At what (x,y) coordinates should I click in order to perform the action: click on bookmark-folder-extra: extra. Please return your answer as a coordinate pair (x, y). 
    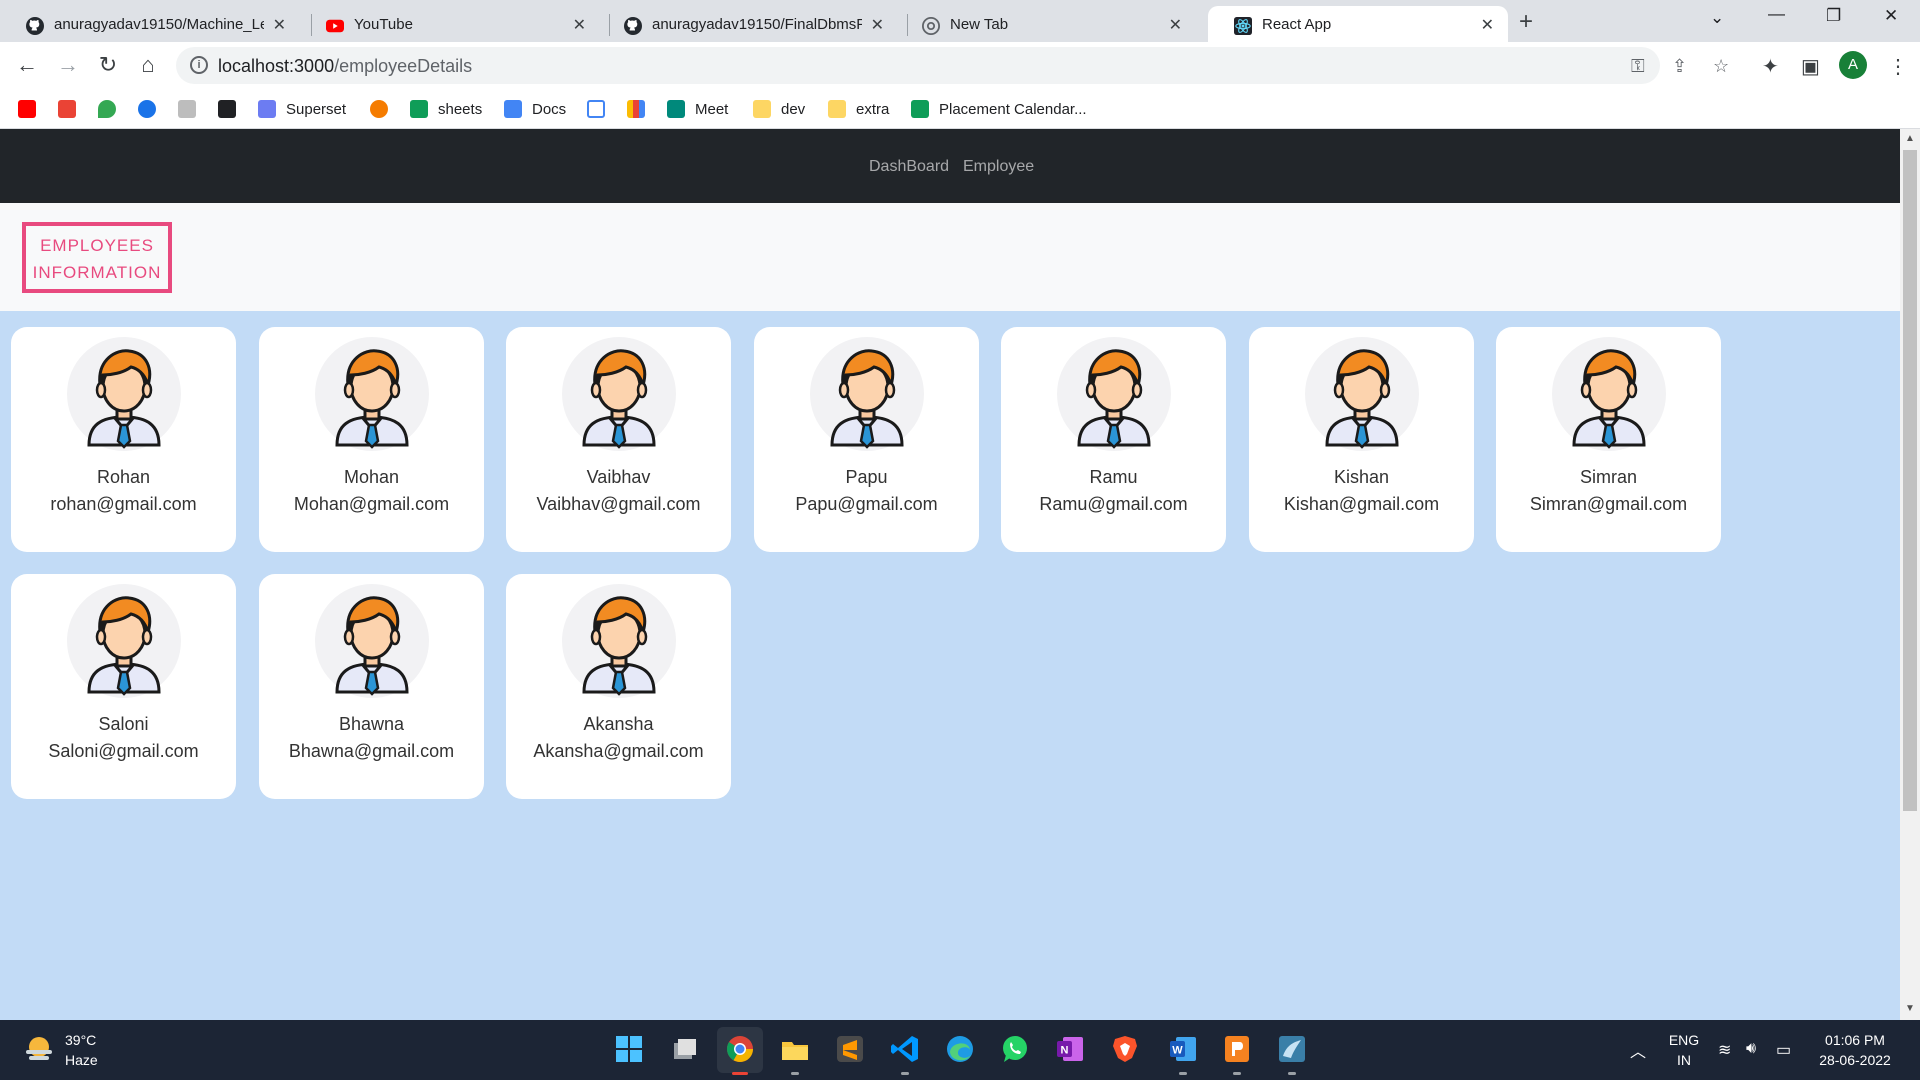
    Looking at the image, I should click on (858, 109).